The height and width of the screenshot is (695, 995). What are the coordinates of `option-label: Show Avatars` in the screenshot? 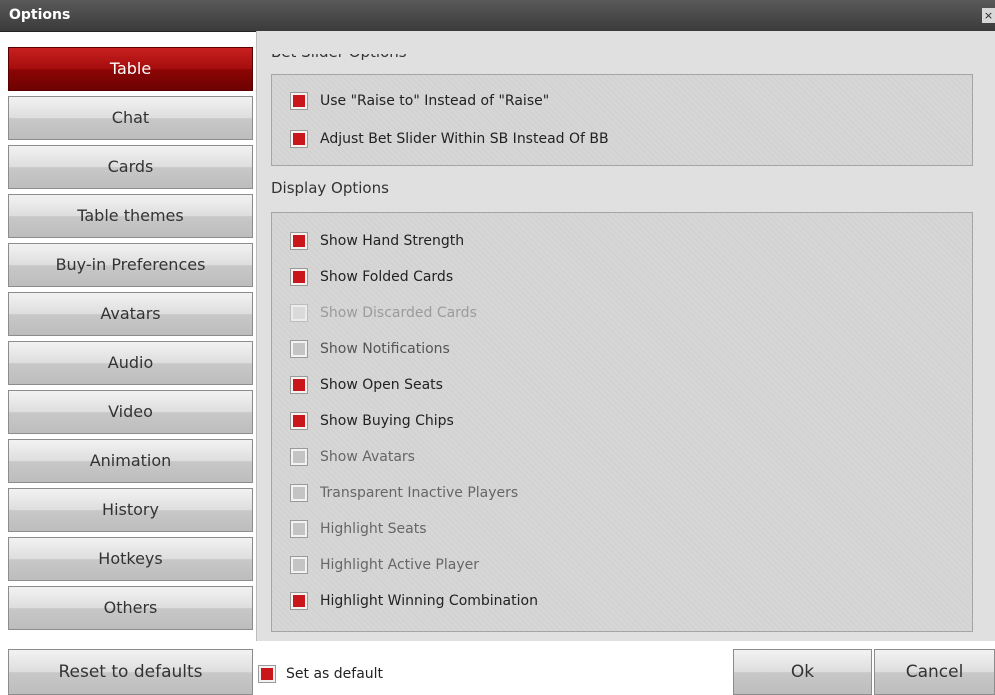 It's located at (367, 457).